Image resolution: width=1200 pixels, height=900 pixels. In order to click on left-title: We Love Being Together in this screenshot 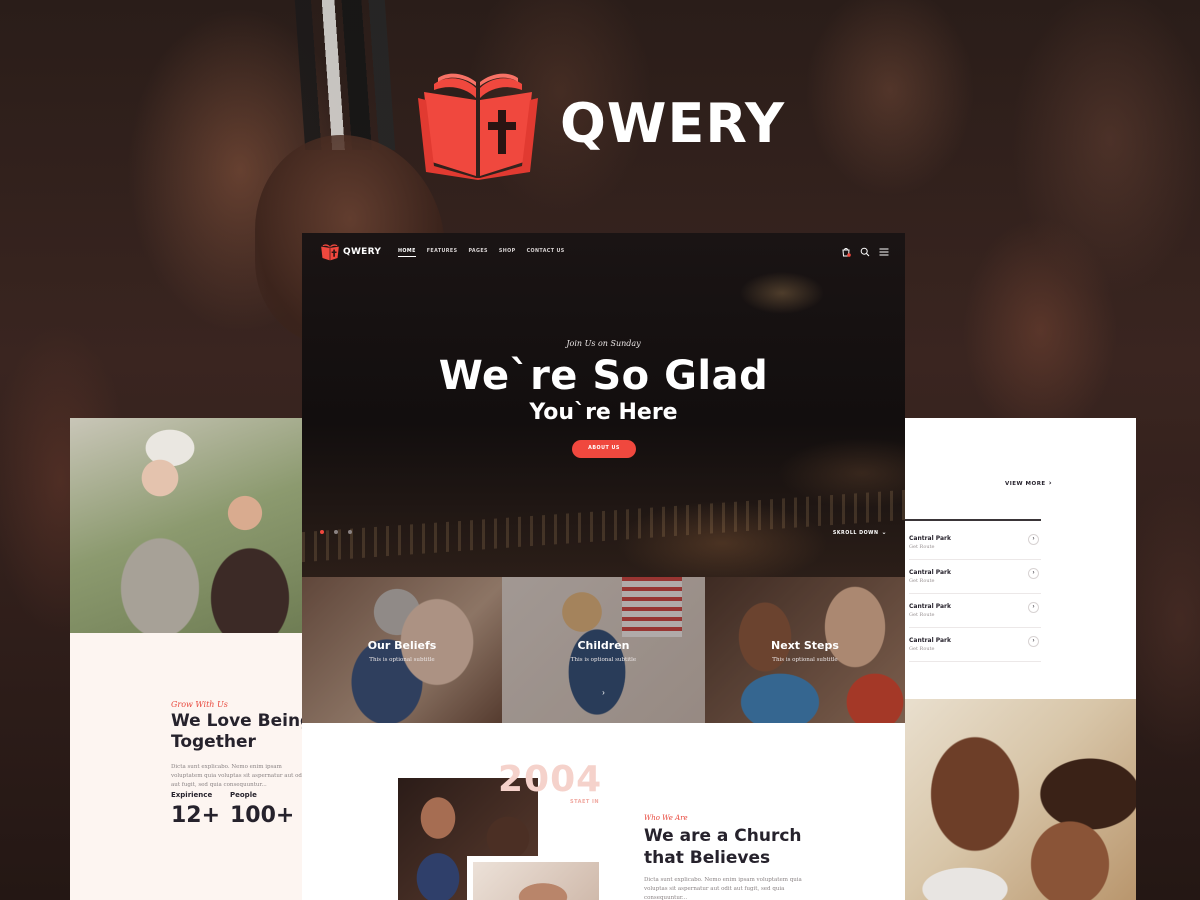, I will do `click(236, 731)`.